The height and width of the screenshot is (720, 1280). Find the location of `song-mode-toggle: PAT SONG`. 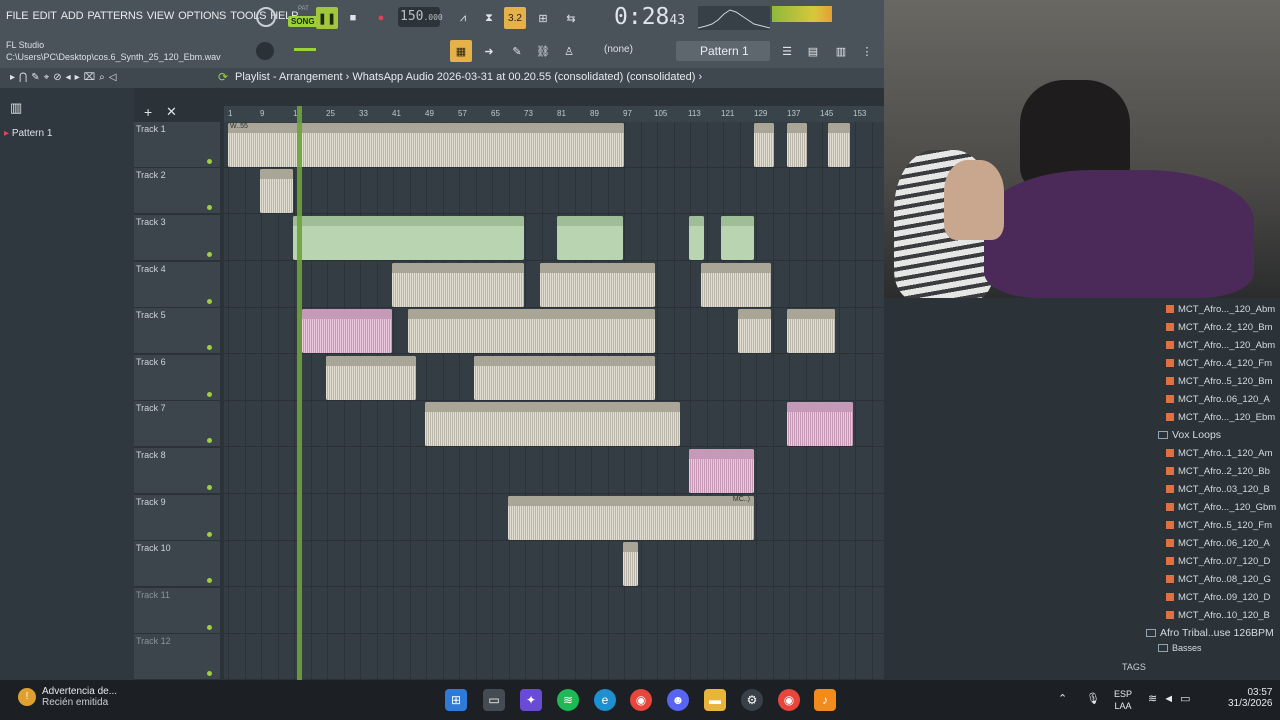

song-mode-toggle: PAT SONG is located at coordinates (303, 18).